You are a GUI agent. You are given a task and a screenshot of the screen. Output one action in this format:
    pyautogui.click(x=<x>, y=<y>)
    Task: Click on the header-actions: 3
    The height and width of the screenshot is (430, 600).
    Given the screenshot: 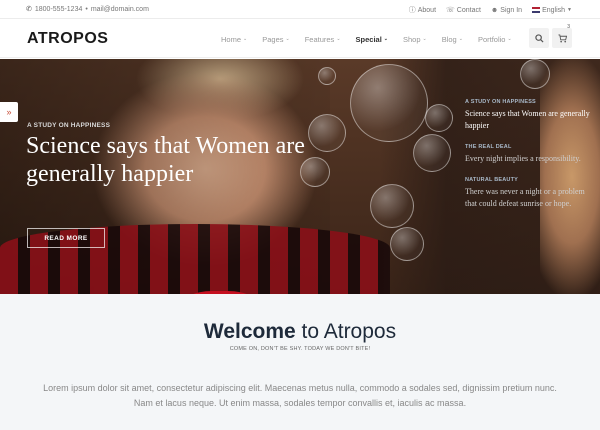 What is the action you would take?
    pyautogui.click(x=550, y=36)
    